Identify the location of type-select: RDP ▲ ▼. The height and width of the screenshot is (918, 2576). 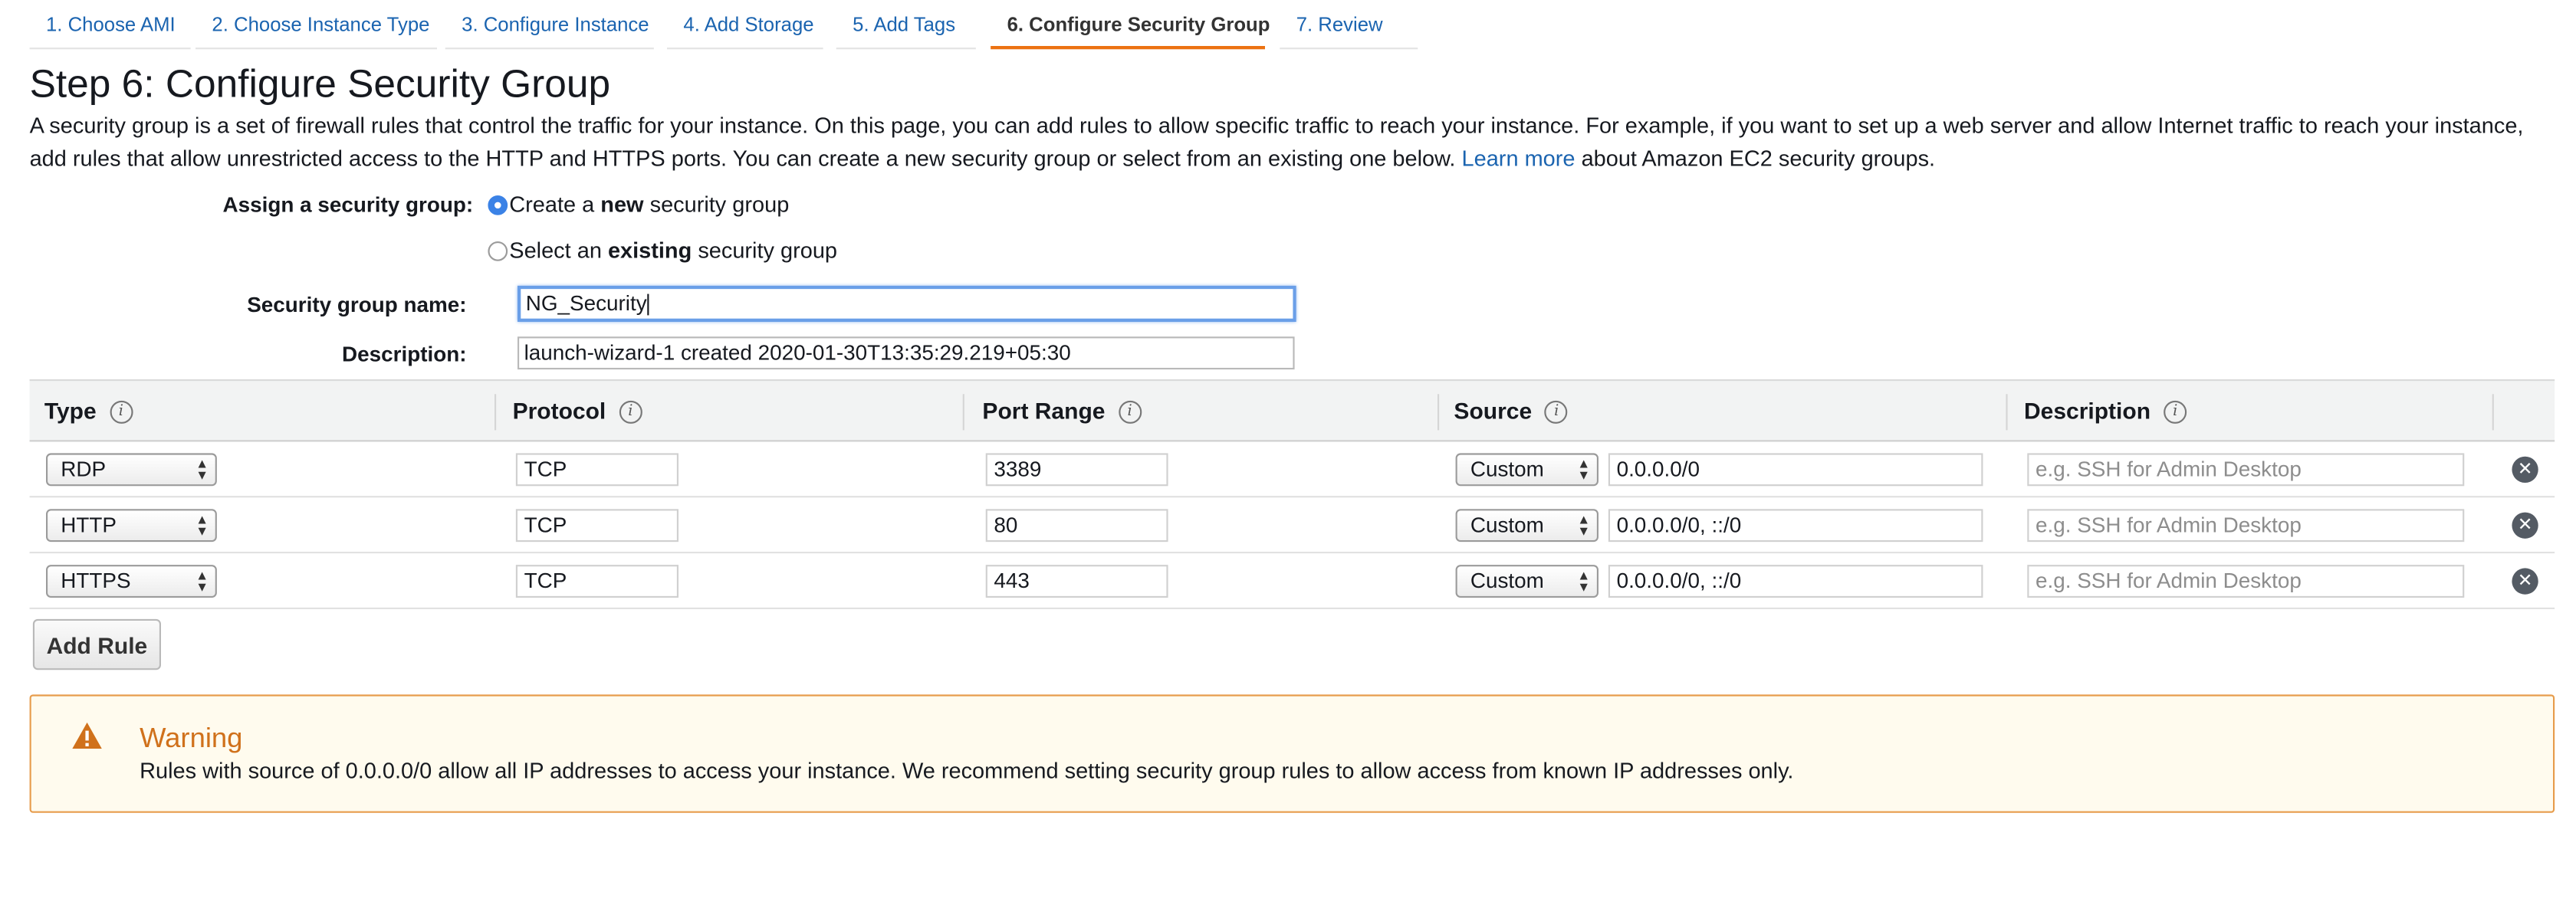
(131, 470).